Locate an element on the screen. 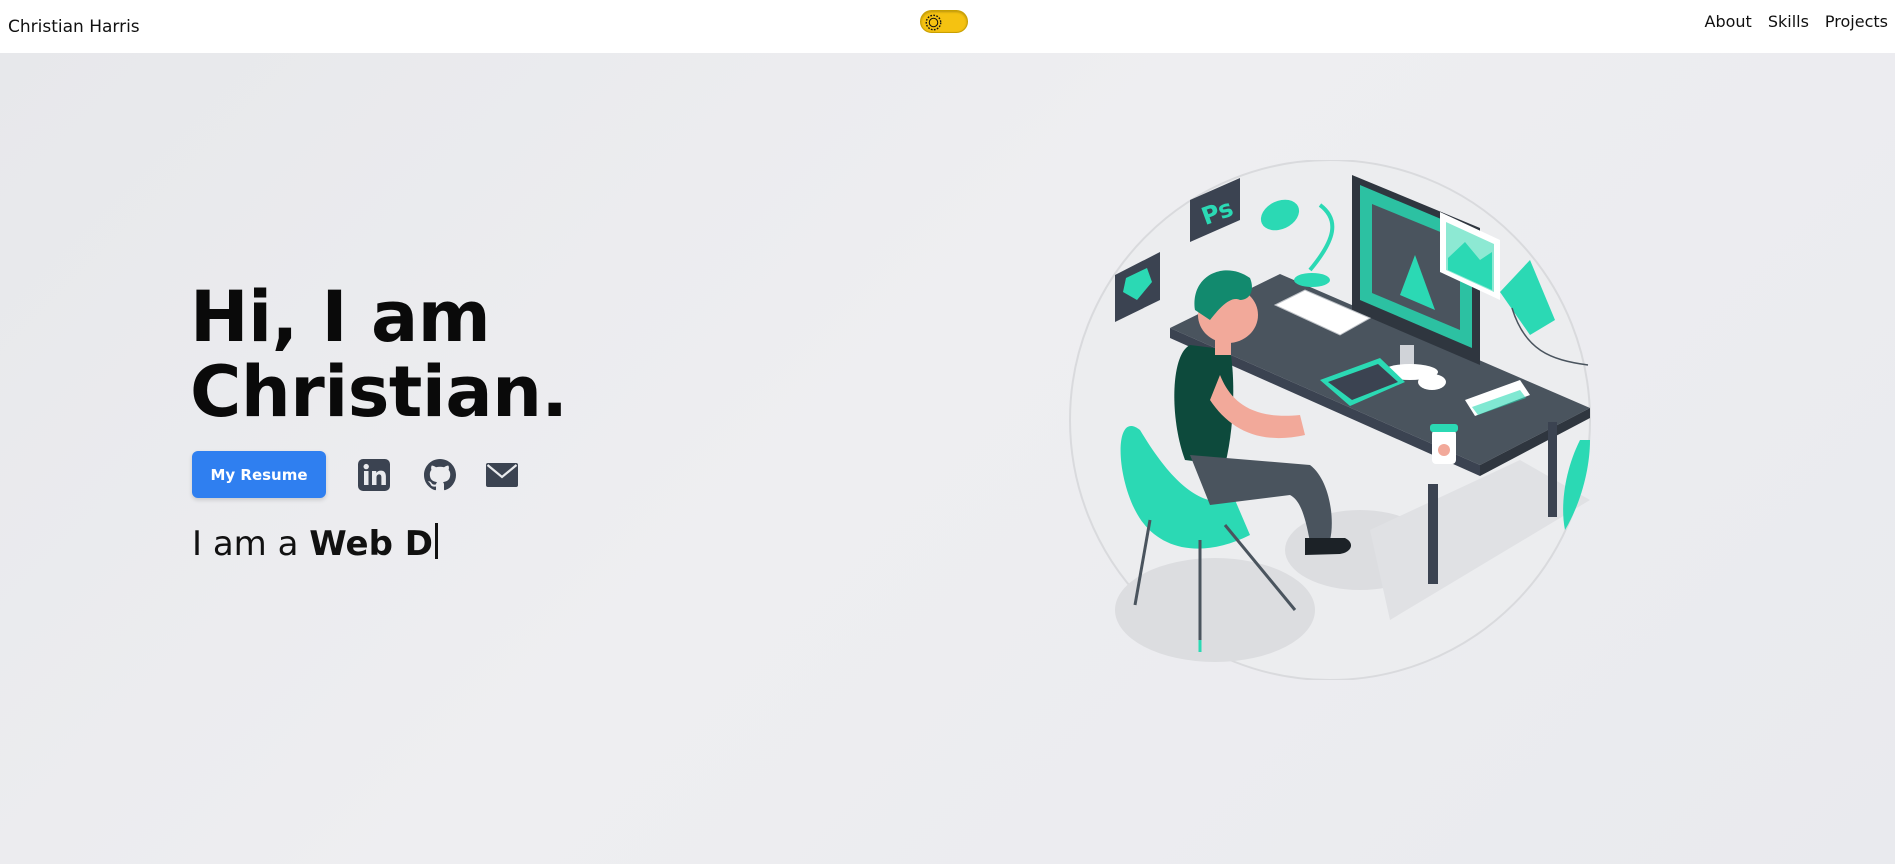 Image resolution: width=1895 pixels, height=864 pixels. typing-cursor is located at coordinates (436, 541).